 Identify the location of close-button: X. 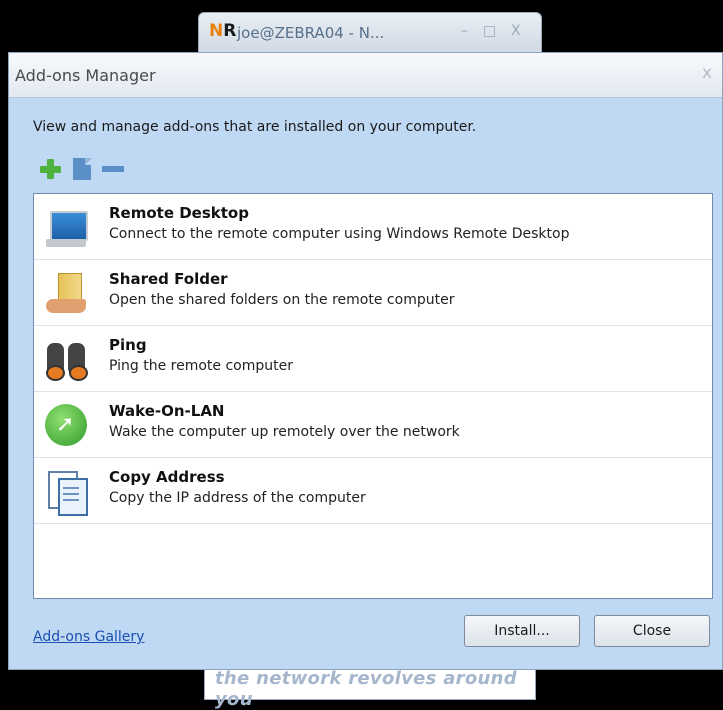
(516, 31).